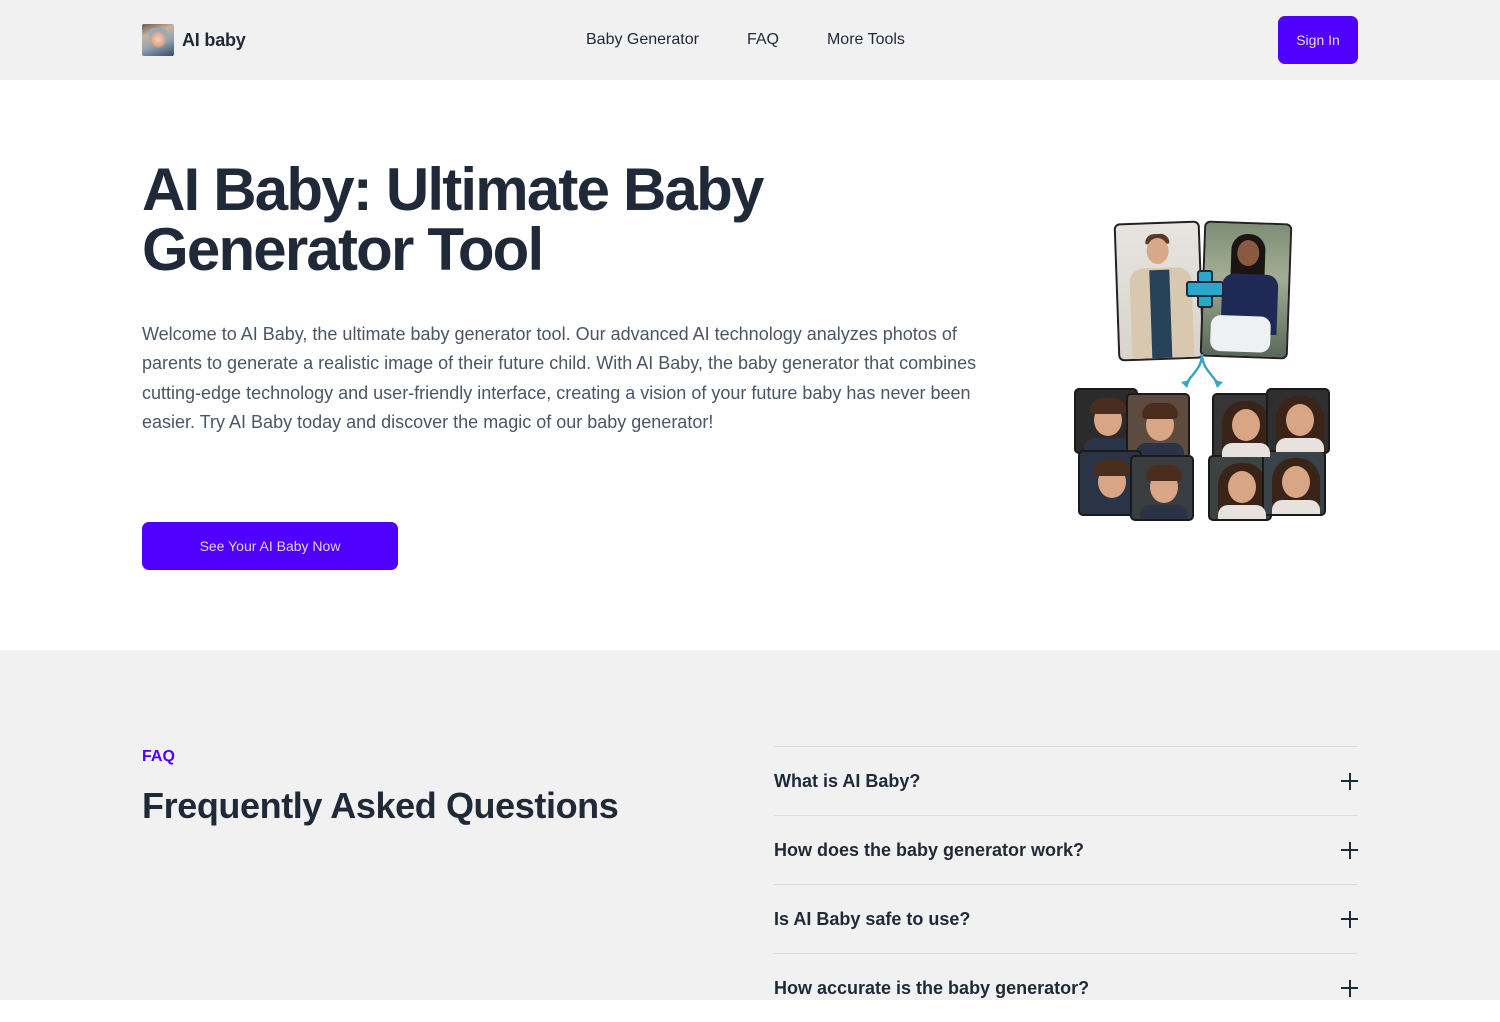  What do you see at coordinates (642, 40) in the screenshot?
I see `nav-baby-generator: Baby Generator` at bounding box center [642, 40].